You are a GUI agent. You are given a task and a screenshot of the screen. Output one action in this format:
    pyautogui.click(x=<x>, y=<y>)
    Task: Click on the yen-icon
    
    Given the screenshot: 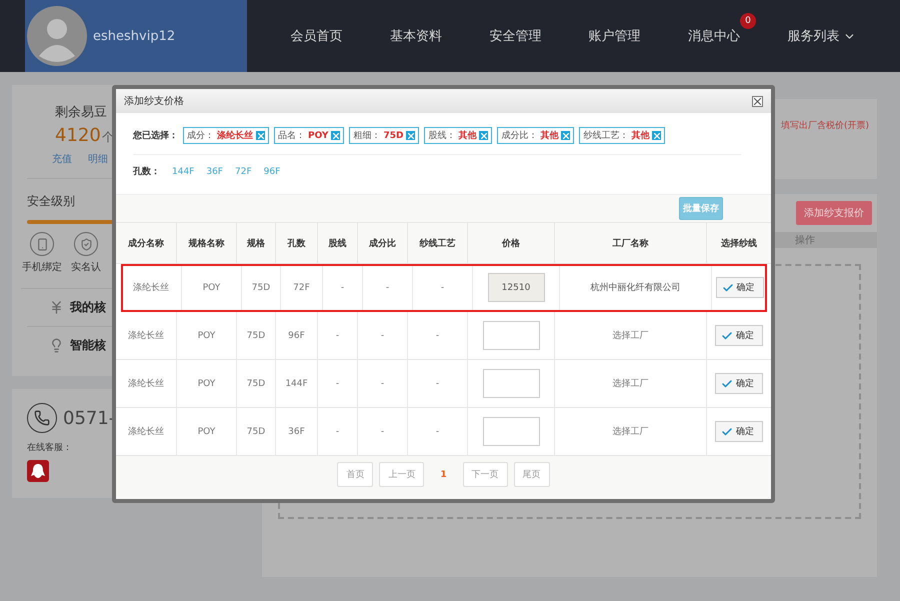 What is the action you would take?
    pyautogui.click(x=56, y=307)
    